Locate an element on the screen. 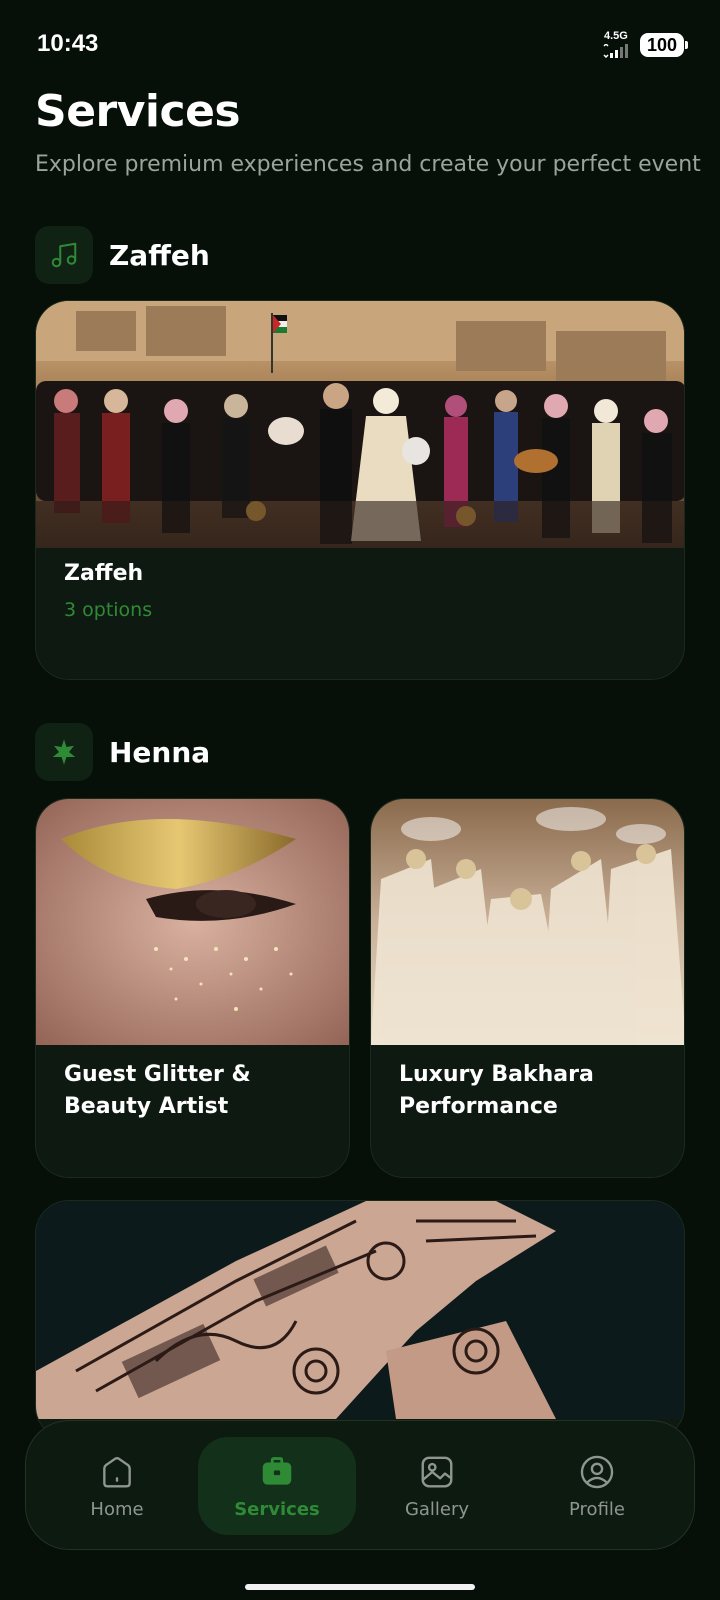  card-options-count: 3 options is located at coordinates (108, 610).